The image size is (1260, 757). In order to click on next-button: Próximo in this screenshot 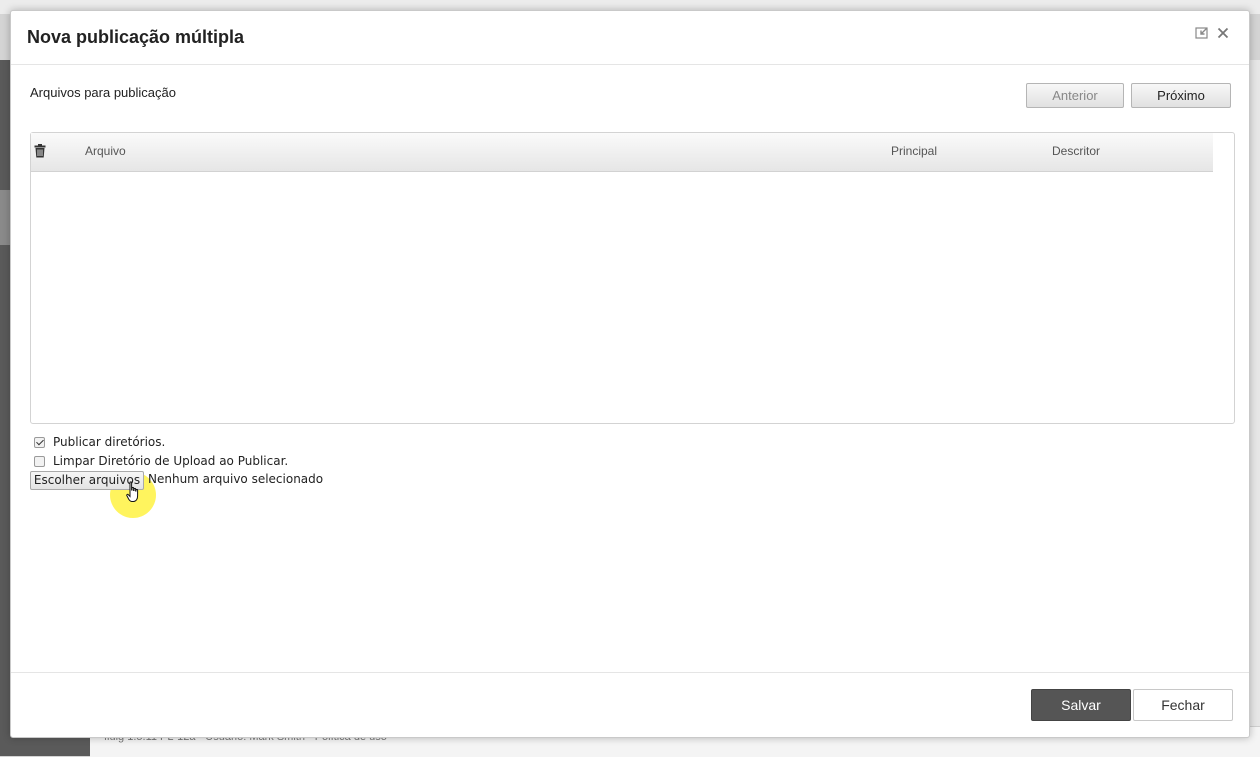, I will do `click(1181, 95)`.